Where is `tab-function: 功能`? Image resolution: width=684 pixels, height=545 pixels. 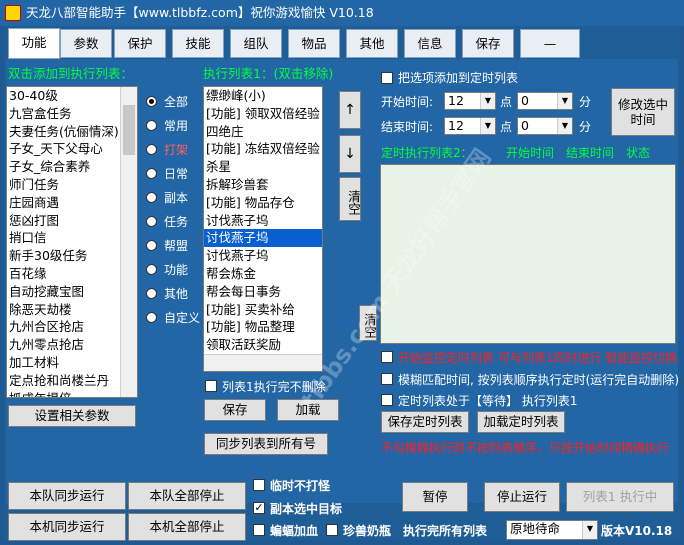
tab-function: 功能 is located at coordinates (34, 43).